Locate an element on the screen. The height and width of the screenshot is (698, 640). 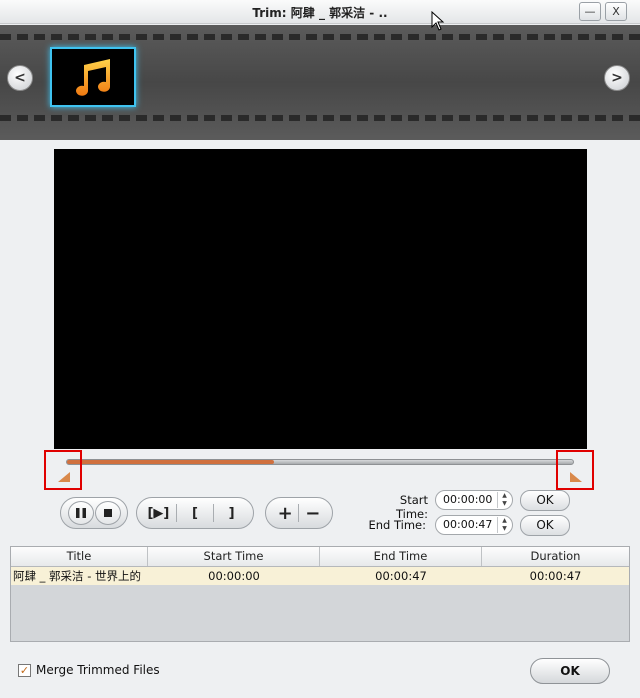
column-header-end: End Time is located at coordinates (401, 556).